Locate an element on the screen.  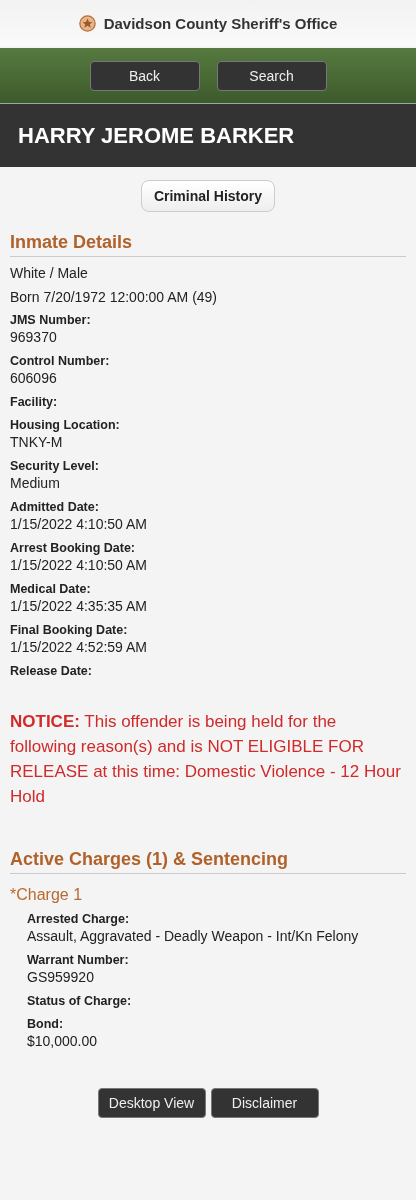
field-value: GS959920 is located at coordinates (61, 977).